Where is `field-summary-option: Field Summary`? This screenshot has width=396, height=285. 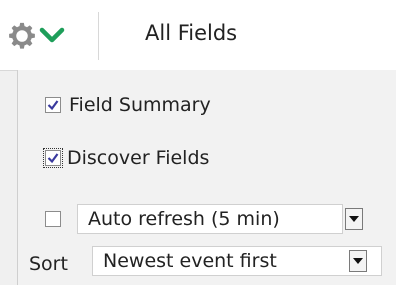 field-summary-option: Field Summary is located at coordinates (128, 105).